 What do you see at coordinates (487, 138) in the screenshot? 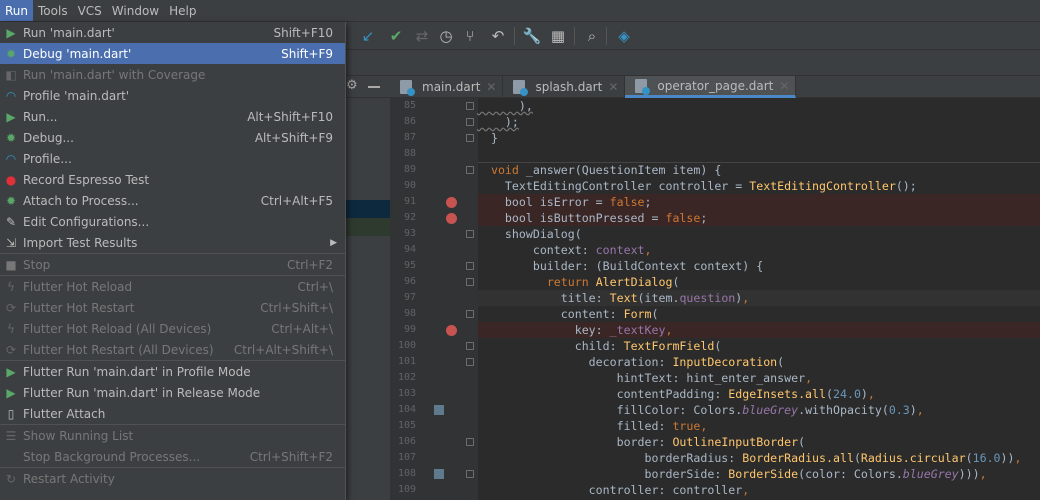
I see `code-text: }` at bounding box center [487, 138].